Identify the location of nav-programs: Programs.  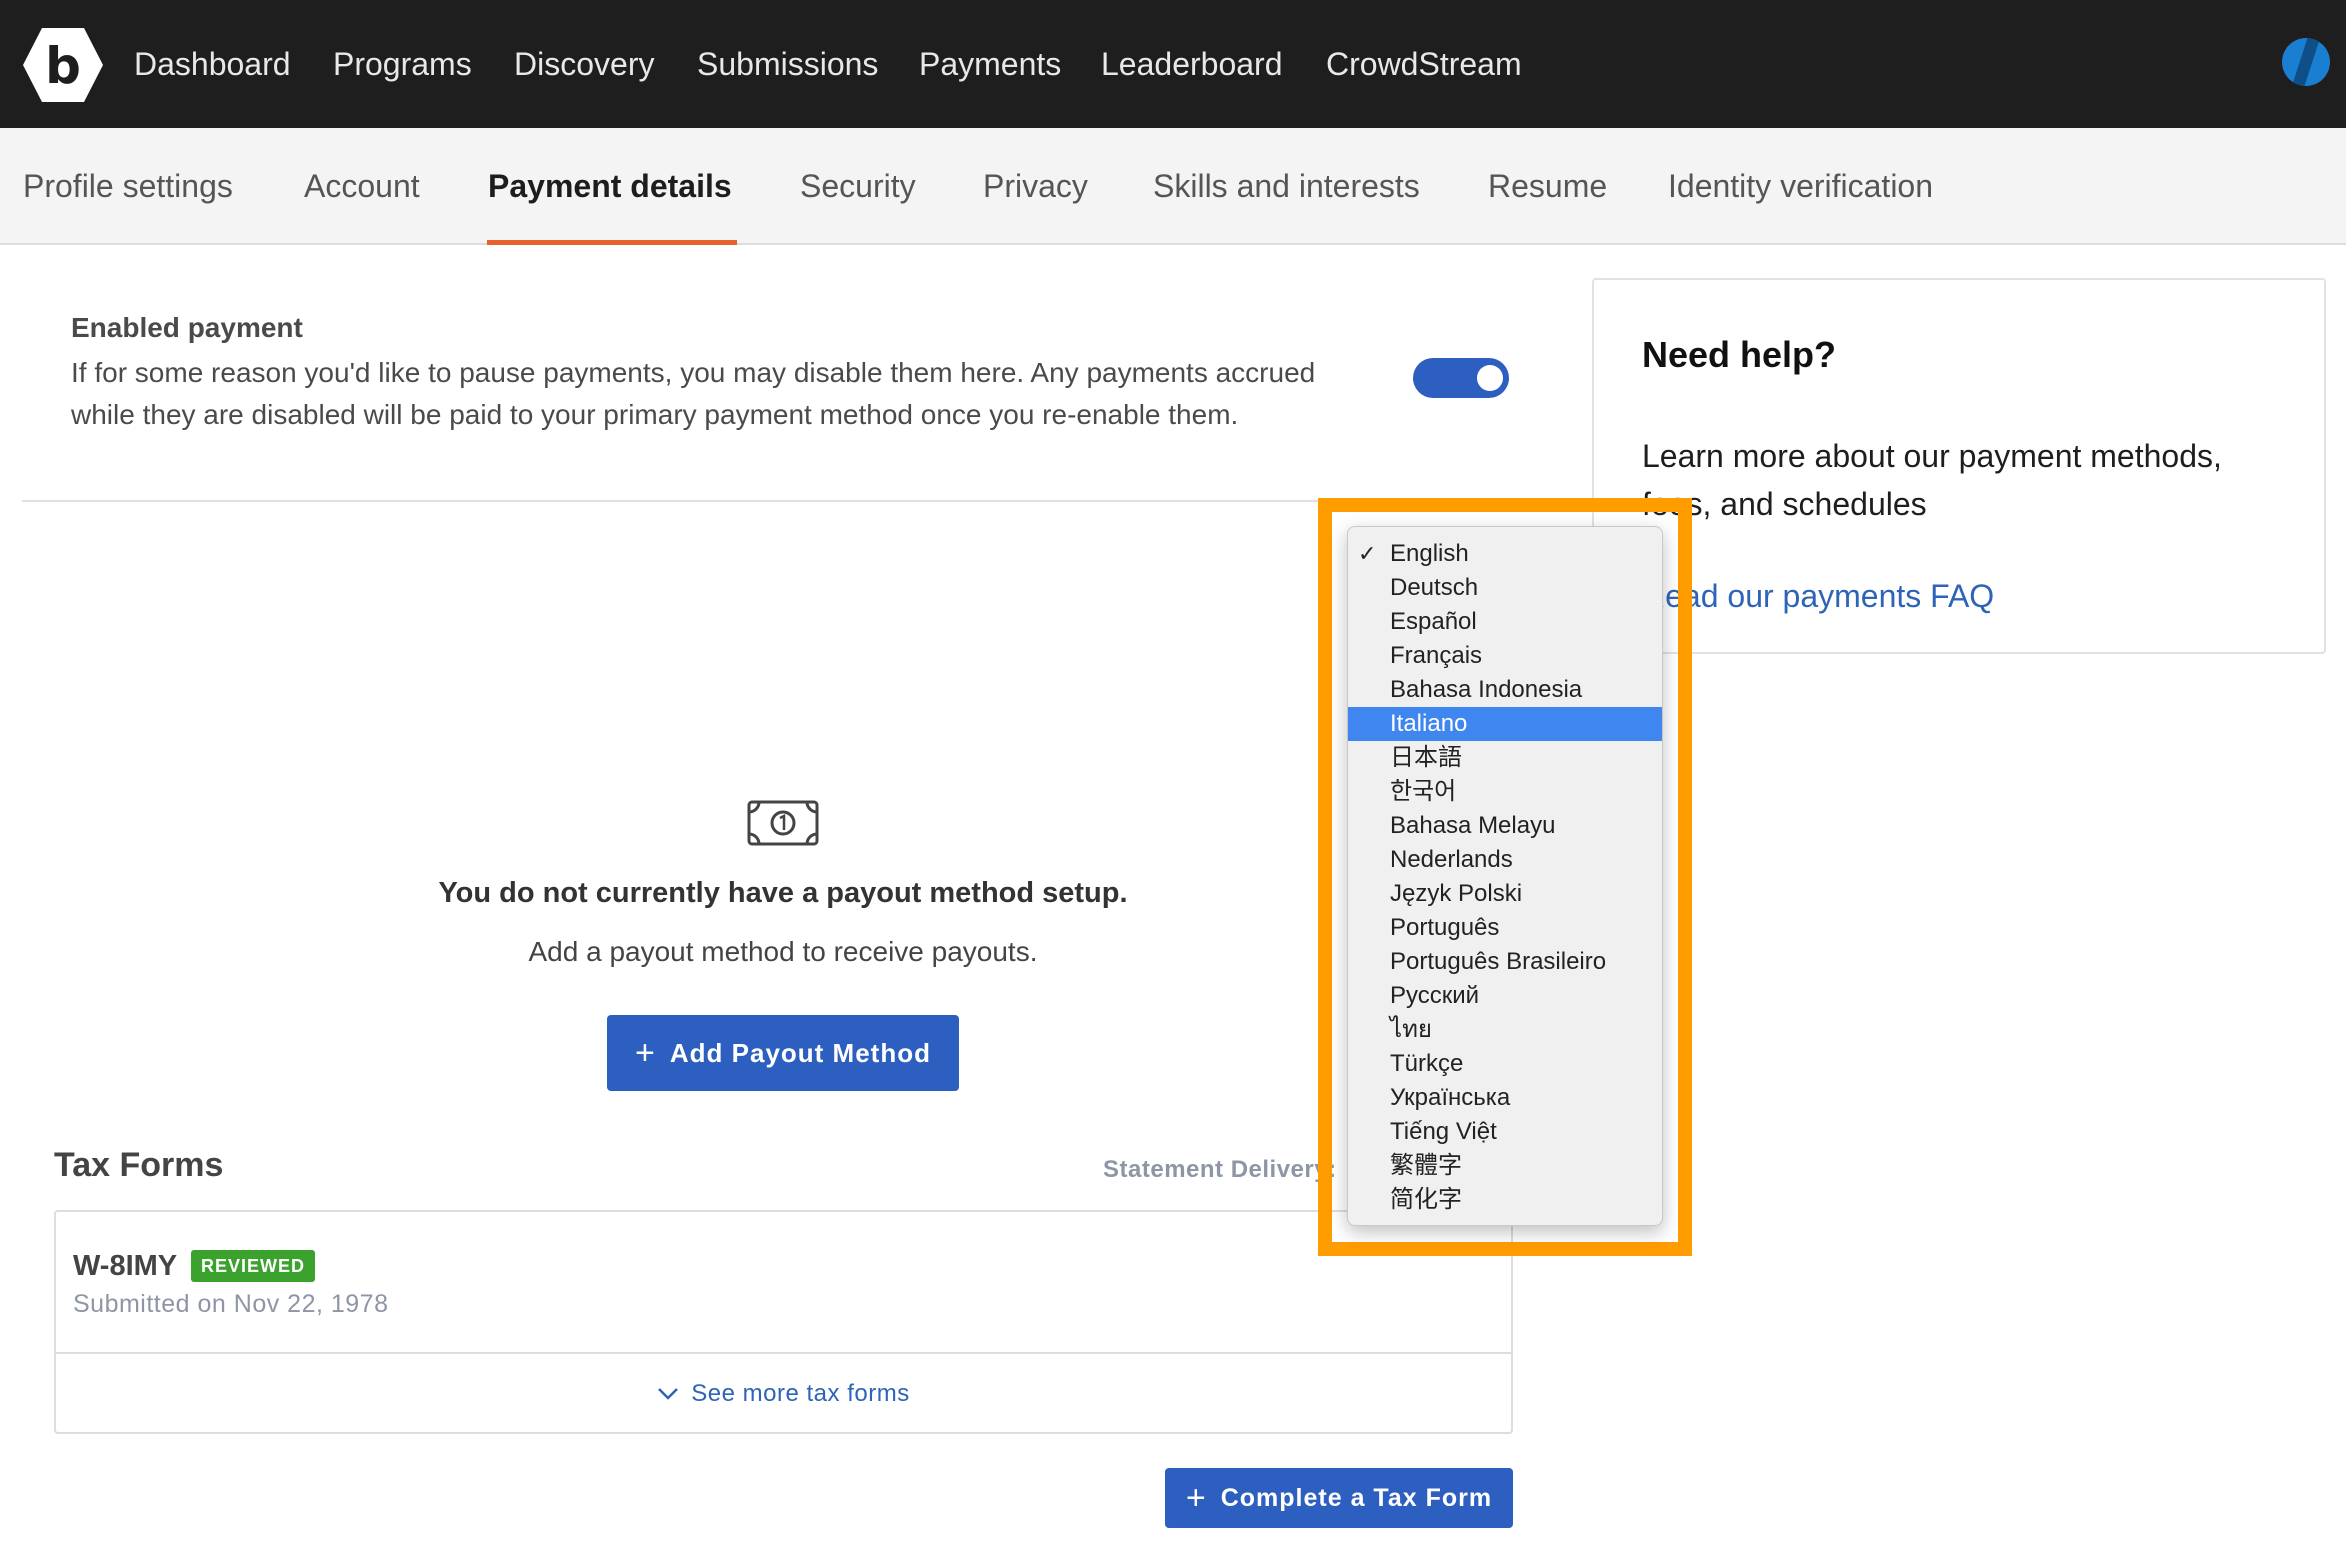
(402, 64).